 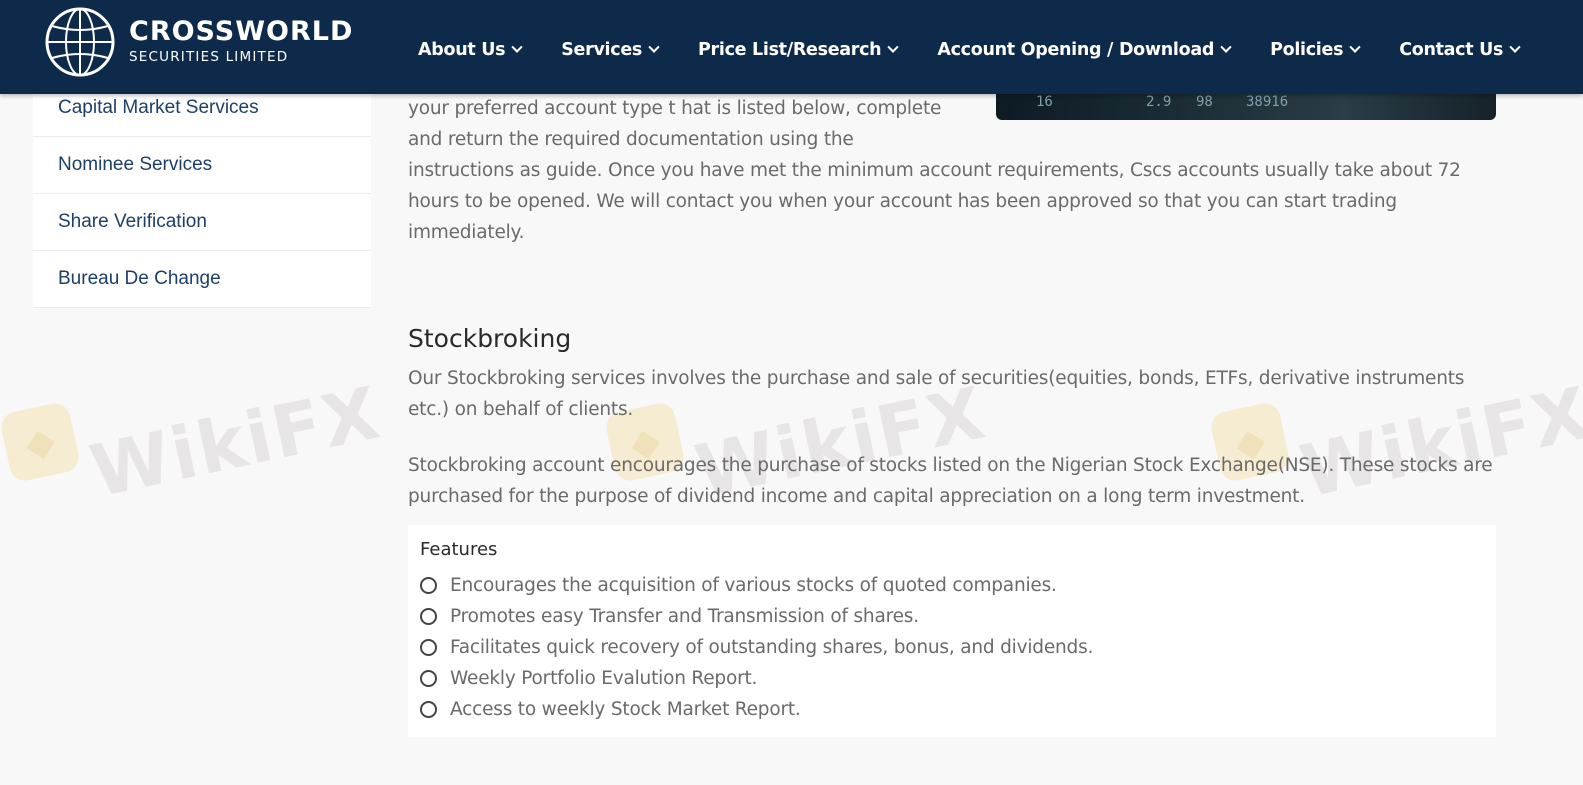 What do you see at coordinates (202, 222) in the screenshot?
I see `sidebar-item-share-verification: Share Verification` at bounding box center [202, 222].